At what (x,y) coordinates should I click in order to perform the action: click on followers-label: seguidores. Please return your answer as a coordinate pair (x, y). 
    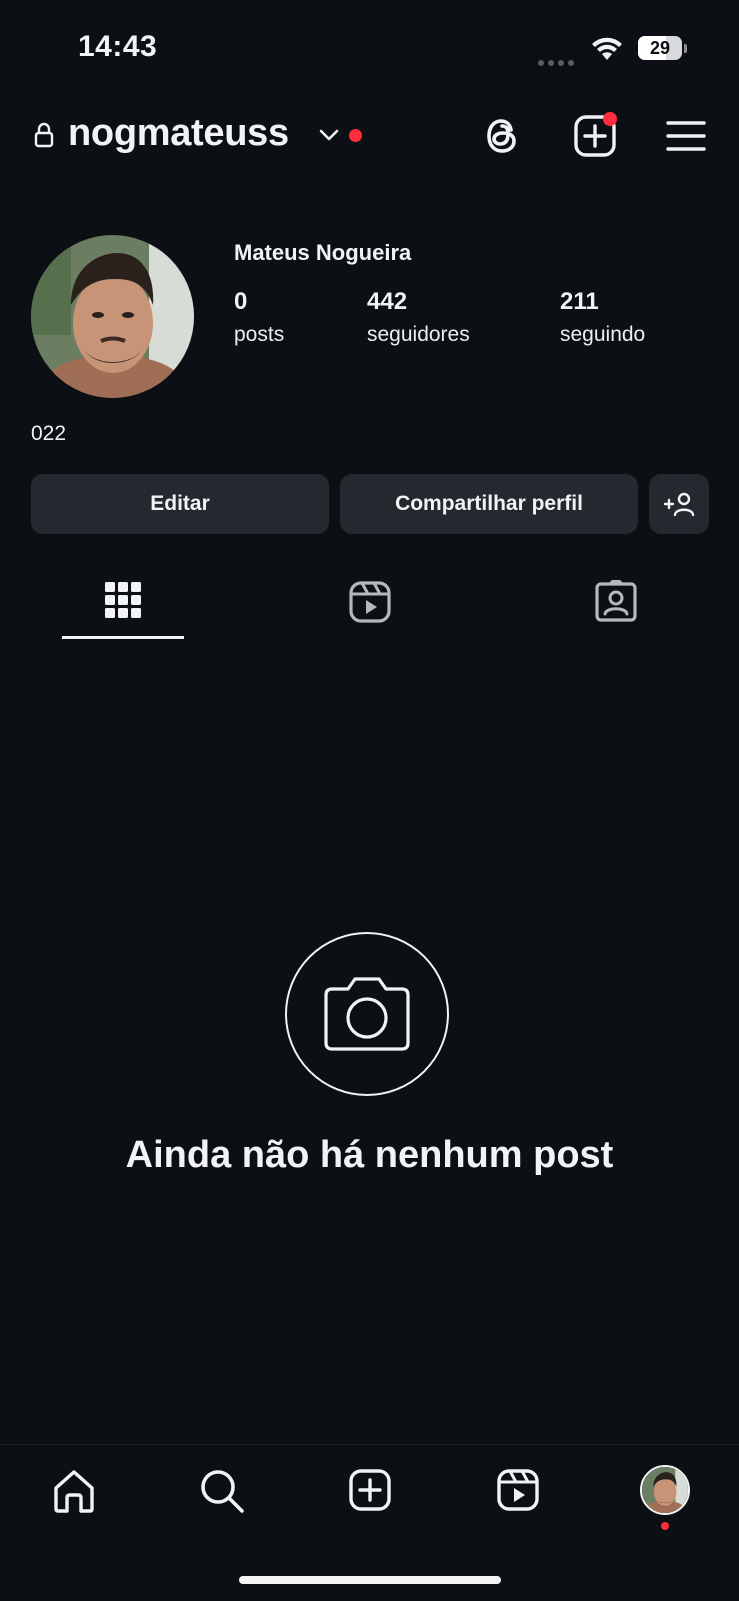
    Looking at the image, I should click on (418, 335).